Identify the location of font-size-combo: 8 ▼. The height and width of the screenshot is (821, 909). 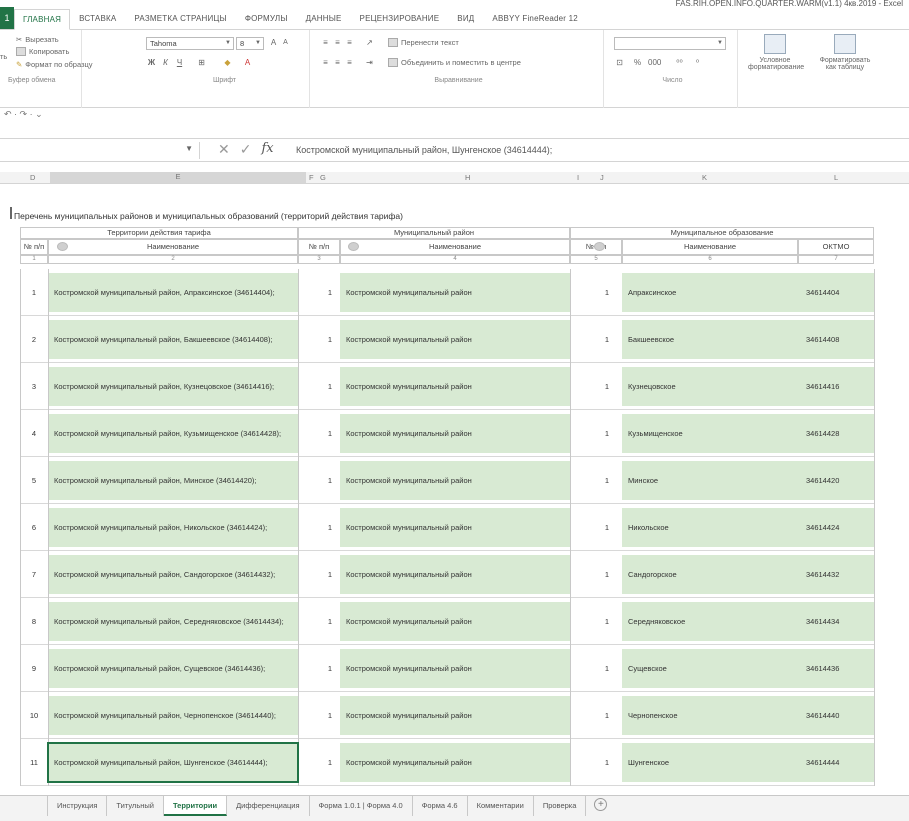
(250, 43).